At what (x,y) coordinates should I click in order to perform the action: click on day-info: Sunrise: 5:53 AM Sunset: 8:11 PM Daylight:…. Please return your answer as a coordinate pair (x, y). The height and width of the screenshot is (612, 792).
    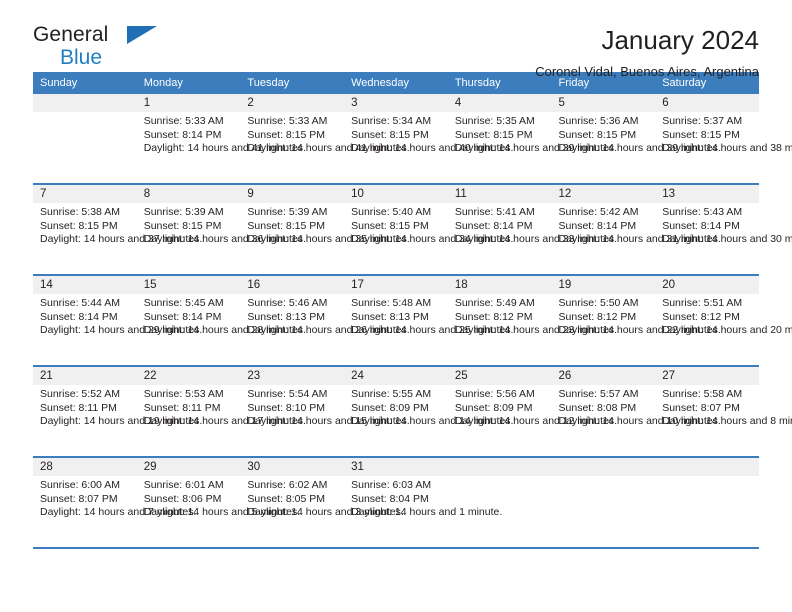
    Looking at the image, I should click on (221, 407).